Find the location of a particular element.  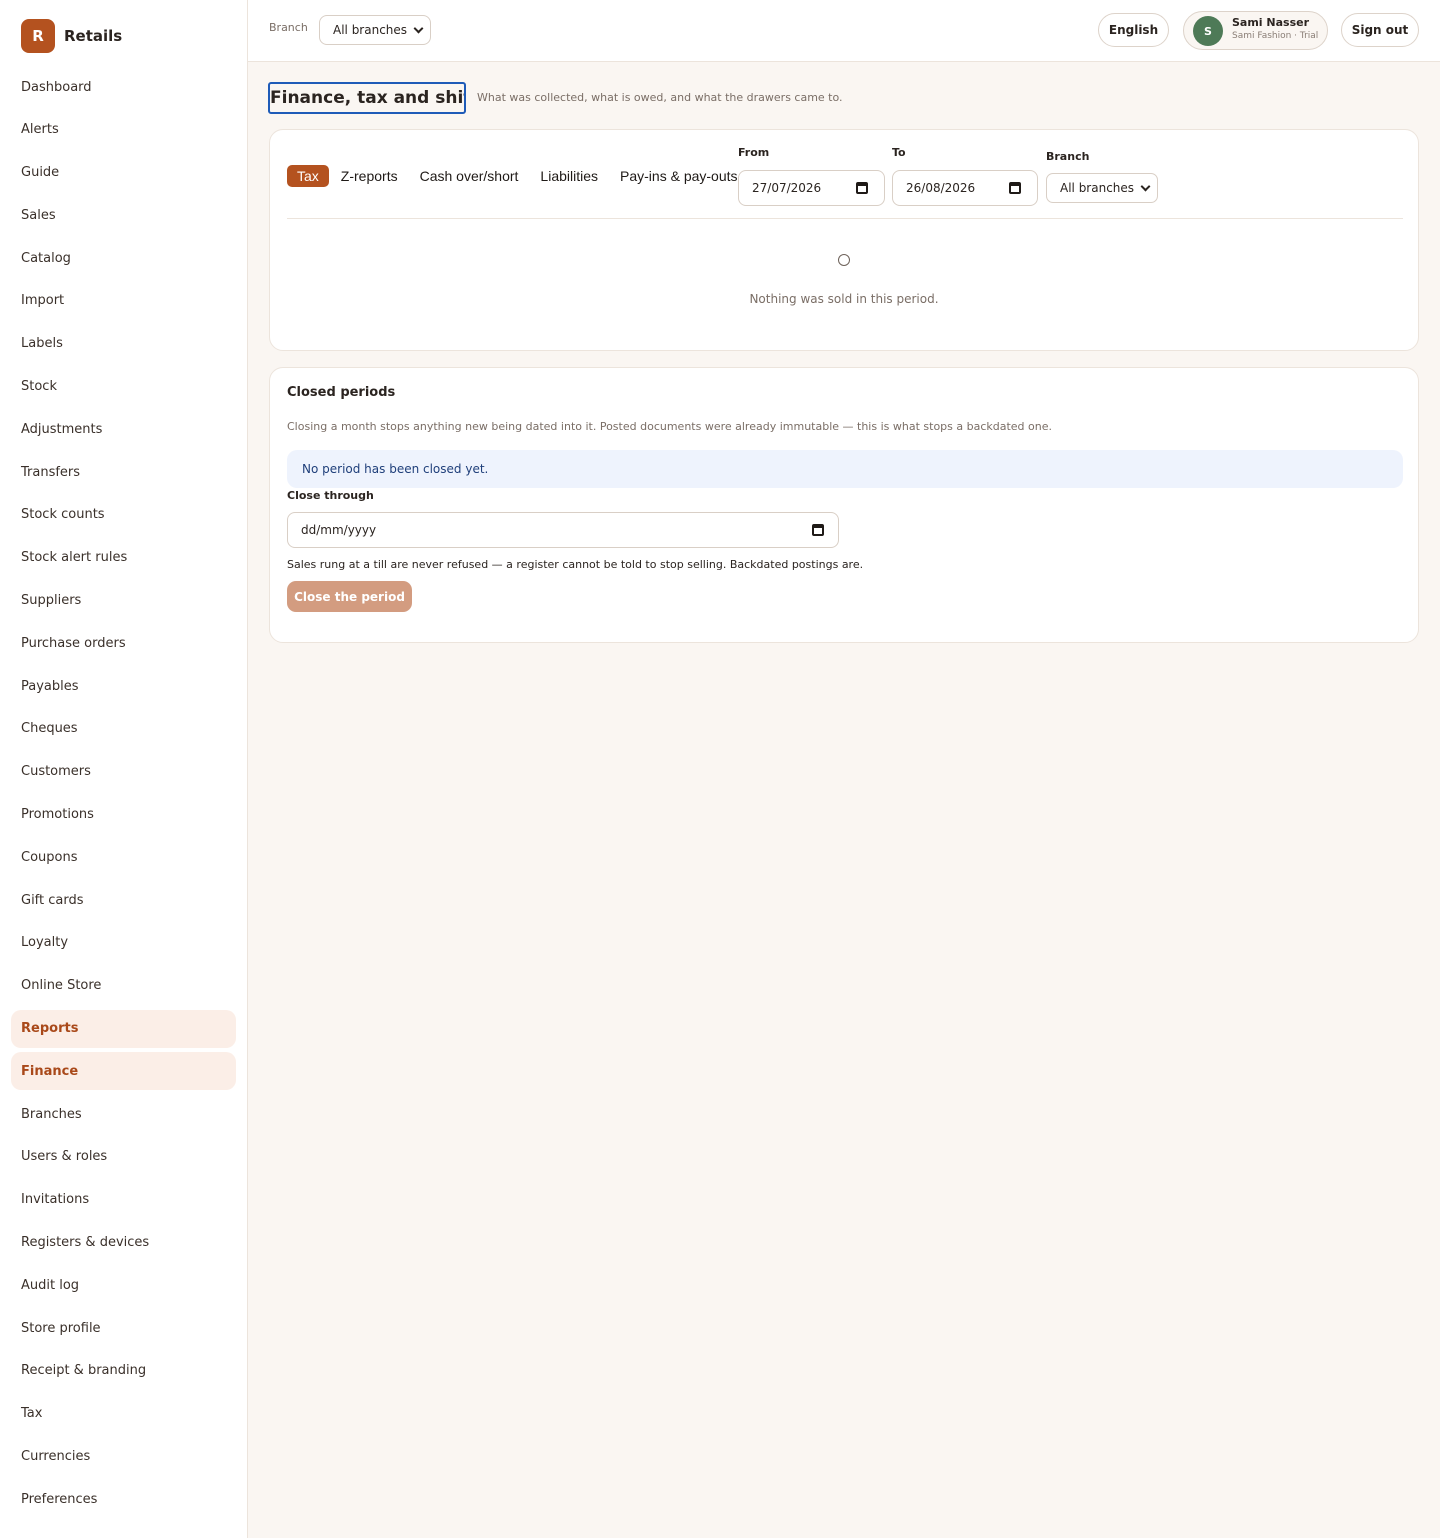

user-menu: S Sami Nasser Sami Fashion · Trial is located at coordinates (1255, 30).